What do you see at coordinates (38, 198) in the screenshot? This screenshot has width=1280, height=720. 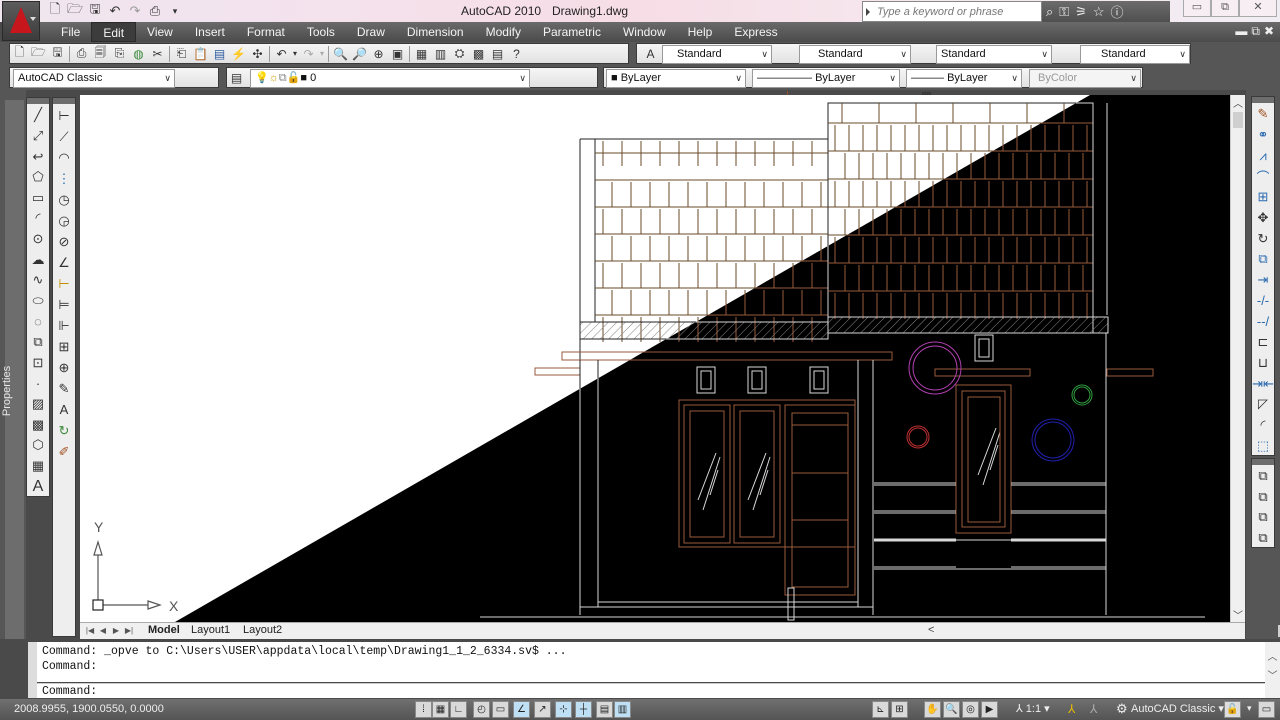 I see `rectangle-icon: ▭` at bounding box center [38, 198].